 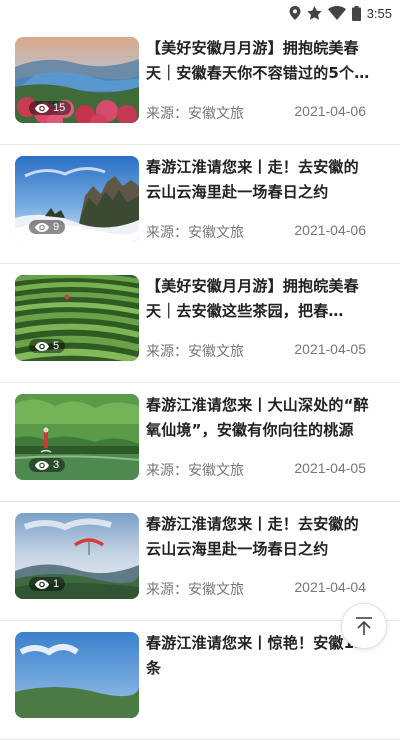 What do you see at coordinates (356, 13) in the screenshot?
I see `battery-icon` at bounding box center [356, 13].